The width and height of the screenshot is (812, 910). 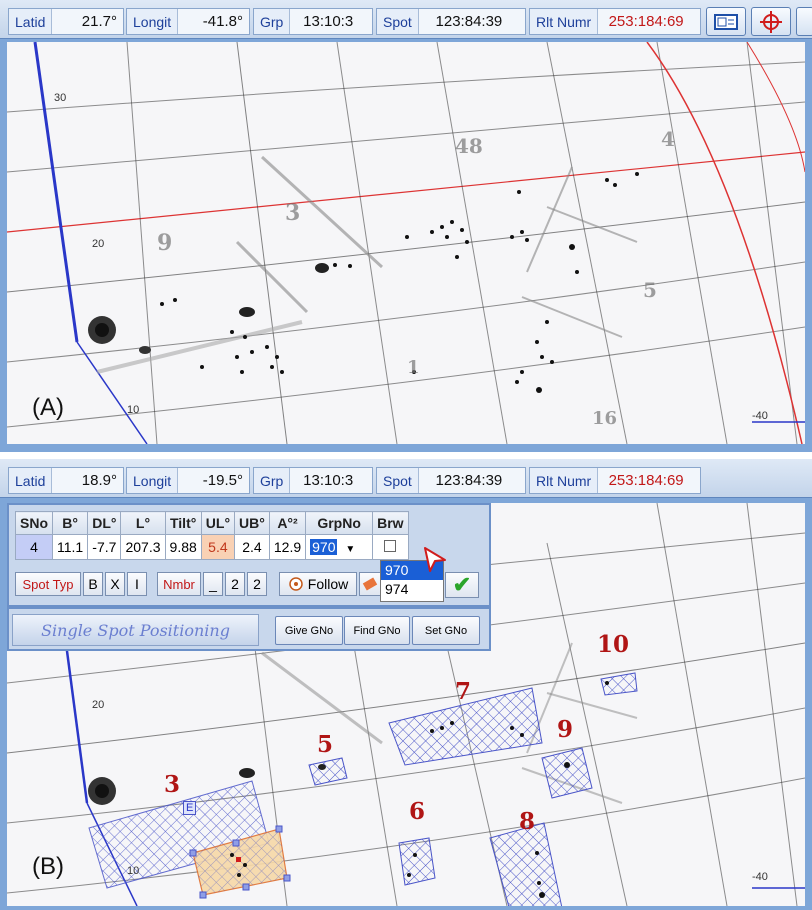 What do you see at coordinates (183, 523) in the screenshot?
I see `col-tilt: Tilt°` at bounding box center [183, 523].